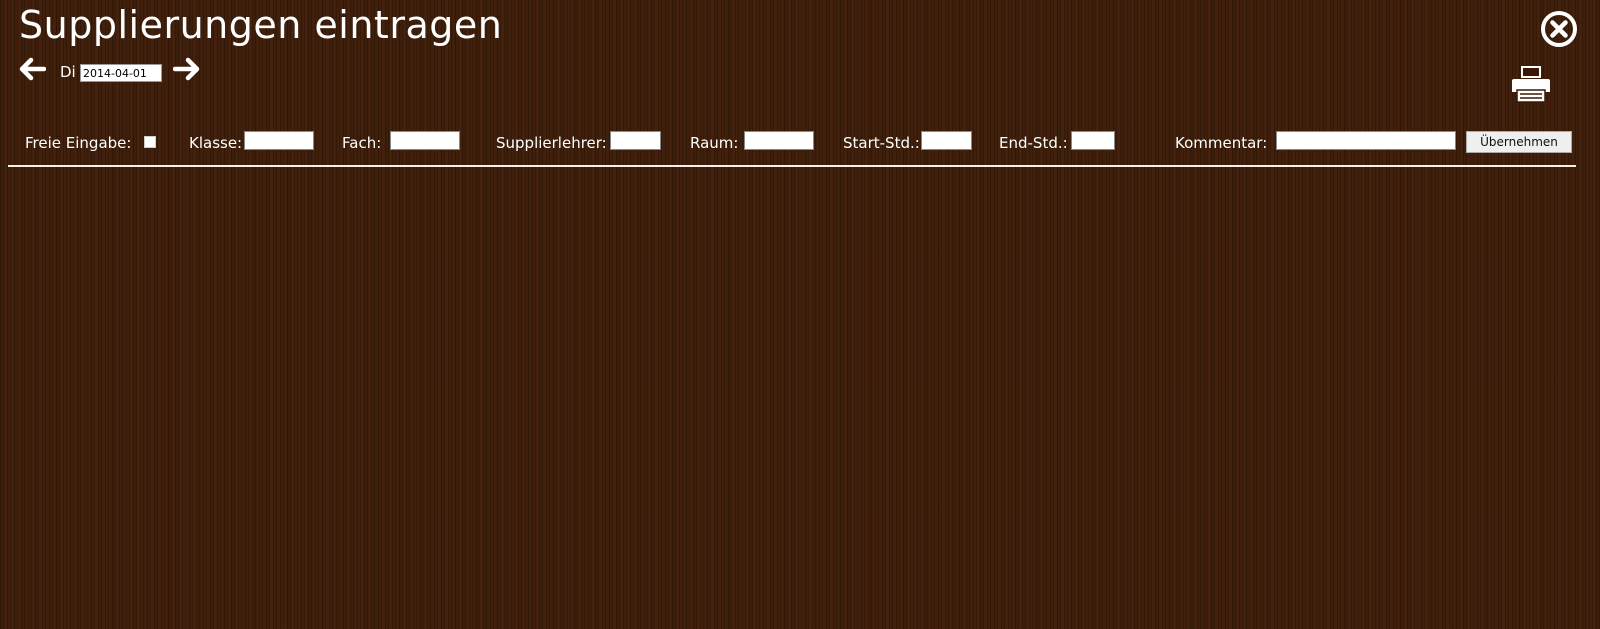  I want to click on substitute-teacher-input, so click(635, 140).